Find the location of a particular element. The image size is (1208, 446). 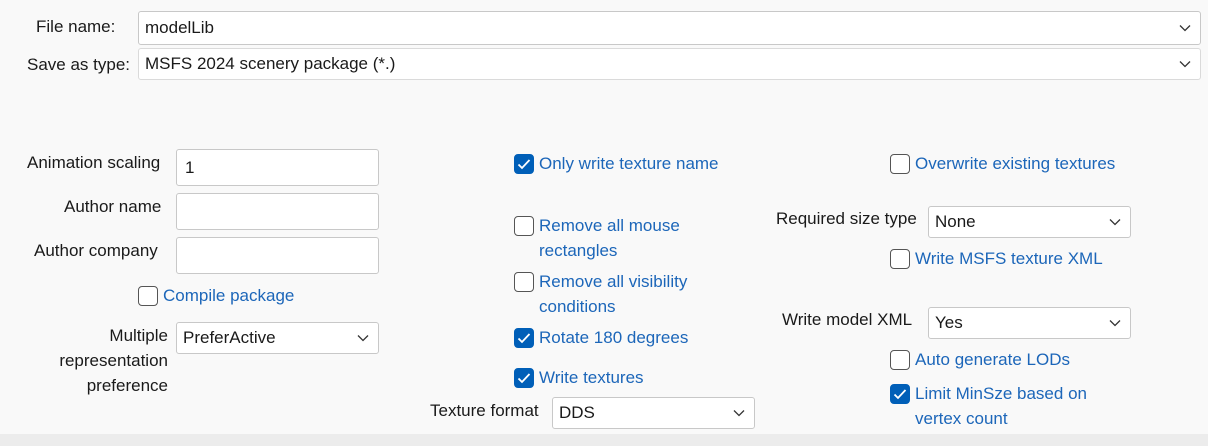

save-as-type-value: MSFS 2024 scenery package (*.) is located at coordinates (270, 63).